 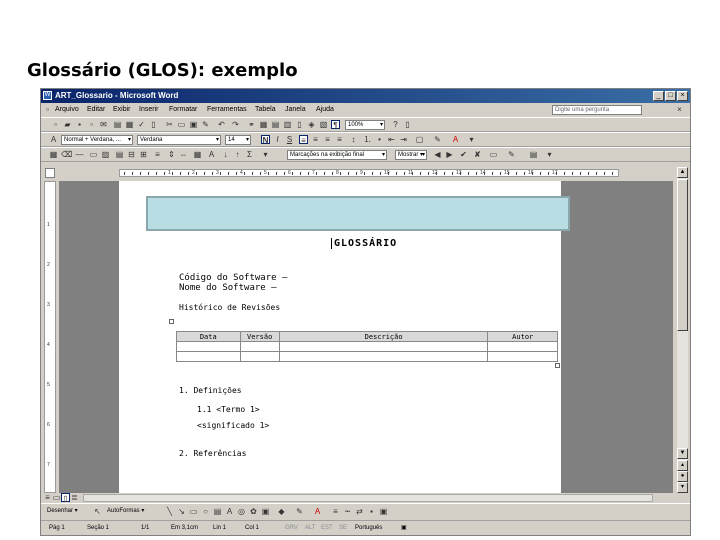 I want to click on format-painter-icon: ✎, so click(x=205, y=124).